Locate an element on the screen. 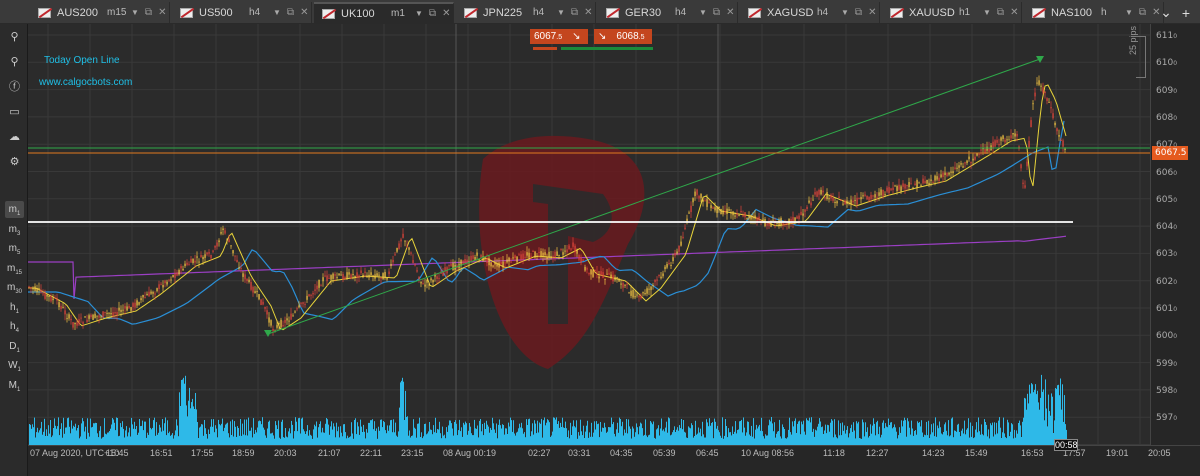 This screenshot has height=476, width=1200. timeframe-h4: h4 is located at coordinates (14, 326).